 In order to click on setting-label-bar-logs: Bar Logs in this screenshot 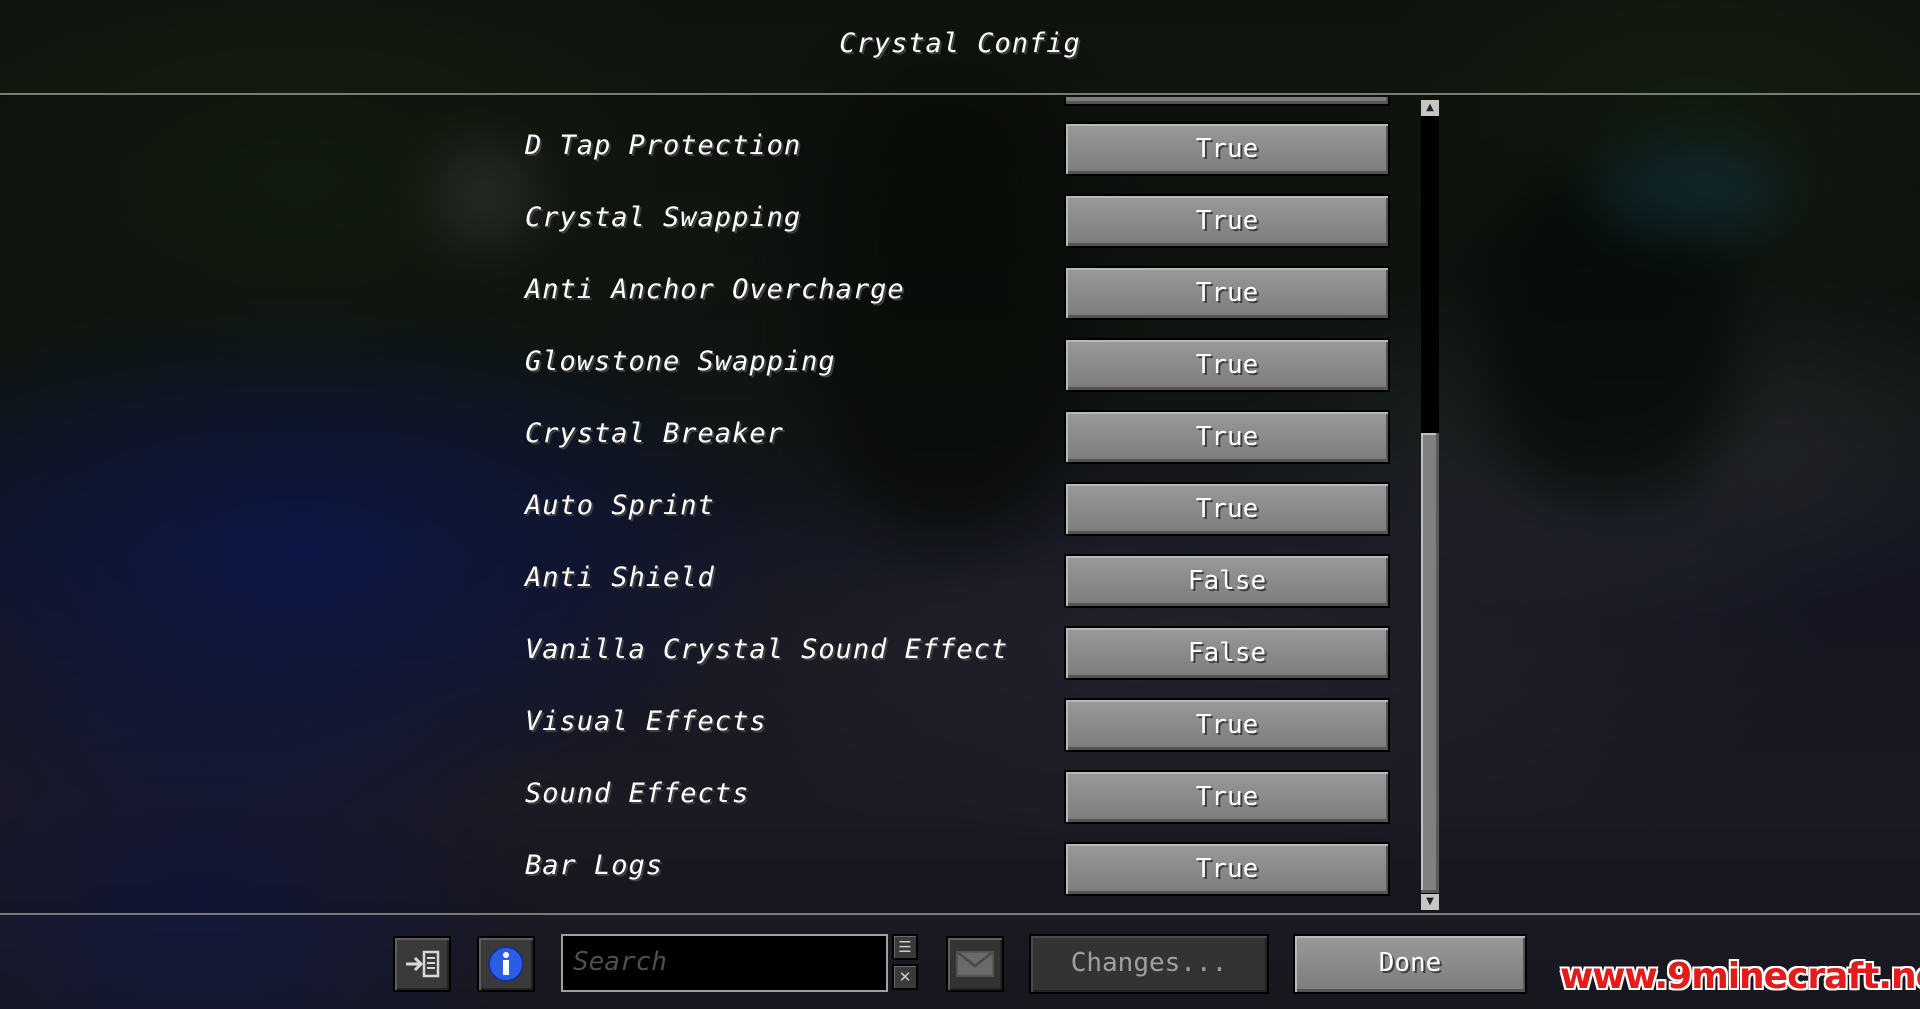, I will do `click(594, 865)`.